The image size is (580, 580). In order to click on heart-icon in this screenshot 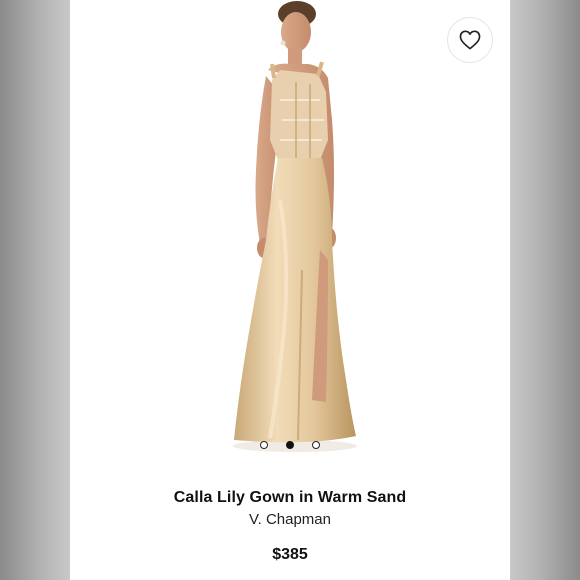, I will do `click(470, 40)`.